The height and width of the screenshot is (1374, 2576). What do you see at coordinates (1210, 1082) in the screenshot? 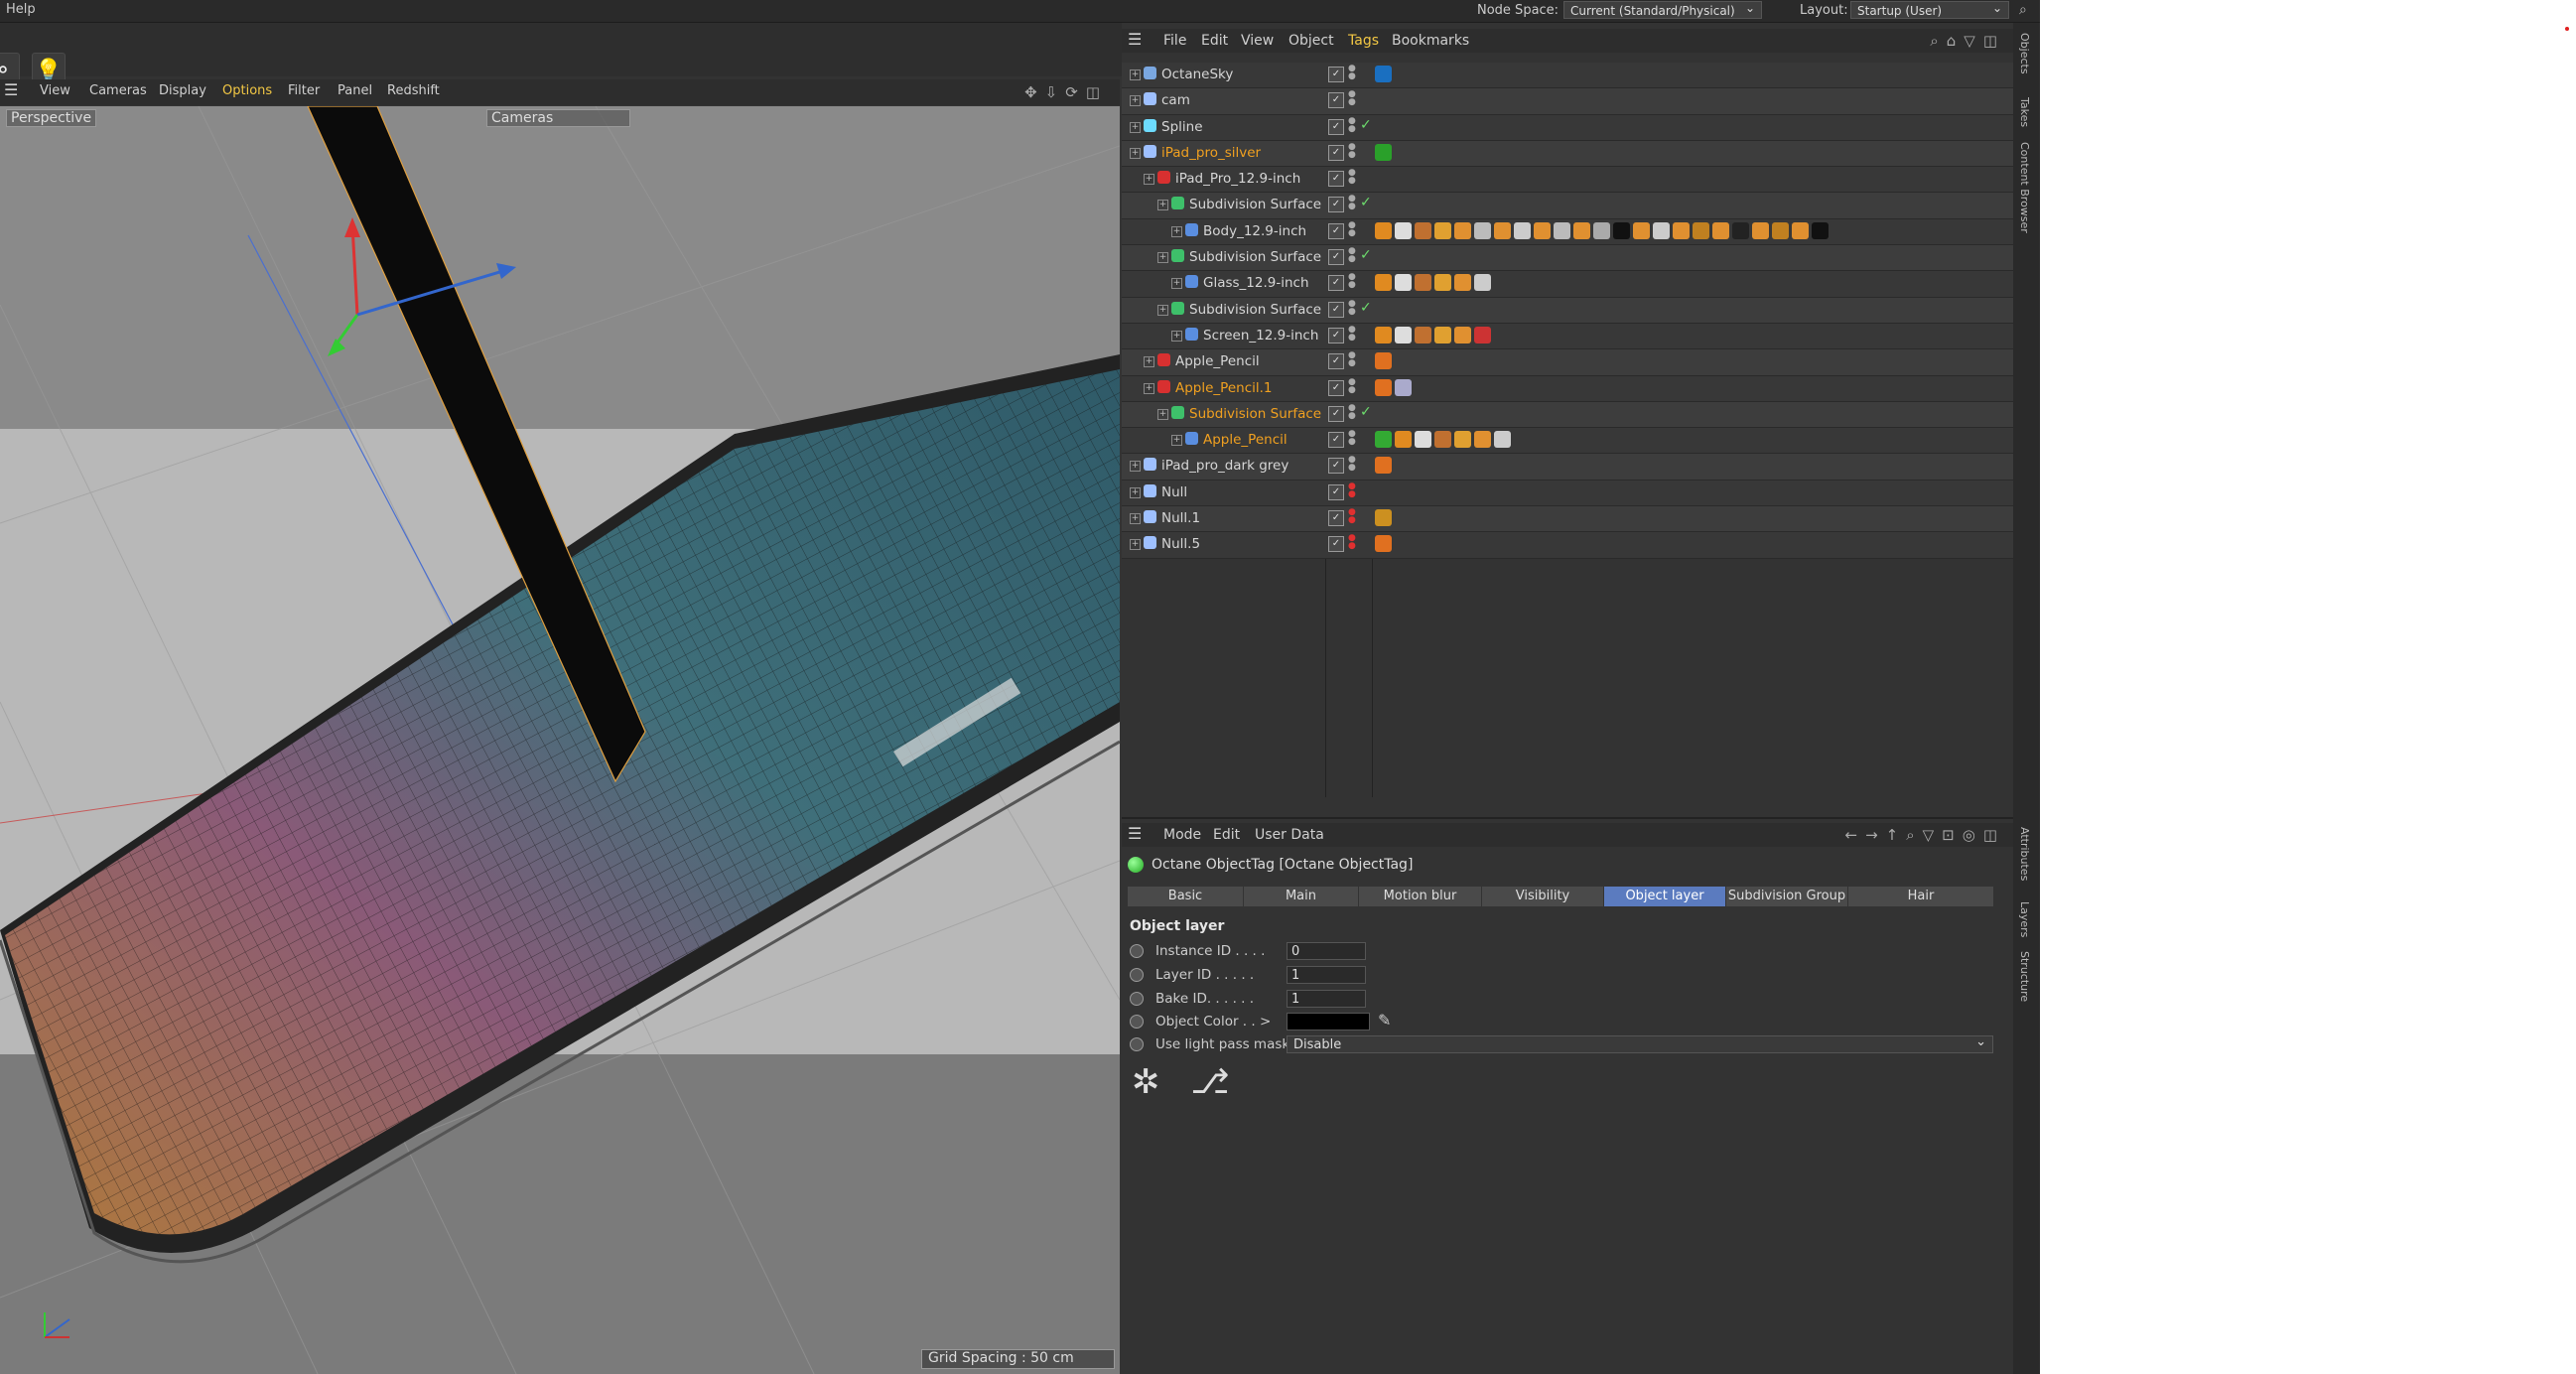
I see `node-icon: ⎇` at bounding box center [1210, 1082].